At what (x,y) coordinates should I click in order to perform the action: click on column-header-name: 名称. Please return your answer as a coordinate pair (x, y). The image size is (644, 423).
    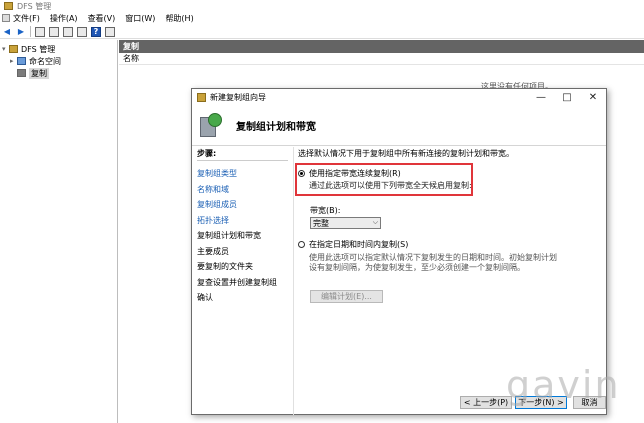
    Looking at the image, I should click on (381, 59).